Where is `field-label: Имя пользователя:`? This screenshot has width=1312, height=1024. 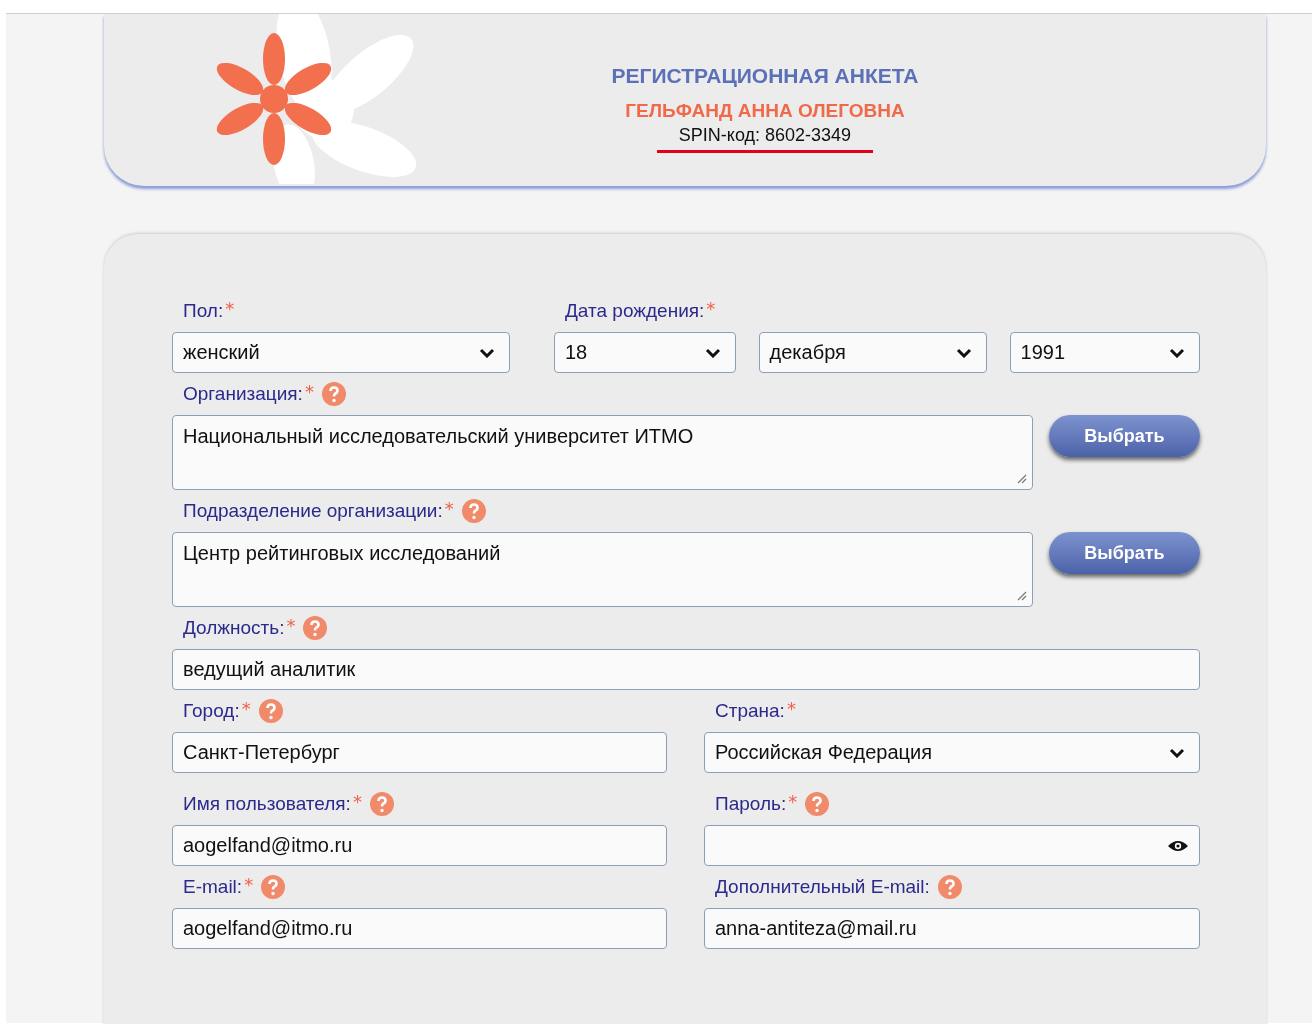
field-label: Имя пользователя: is located at coordinates (267, 804).